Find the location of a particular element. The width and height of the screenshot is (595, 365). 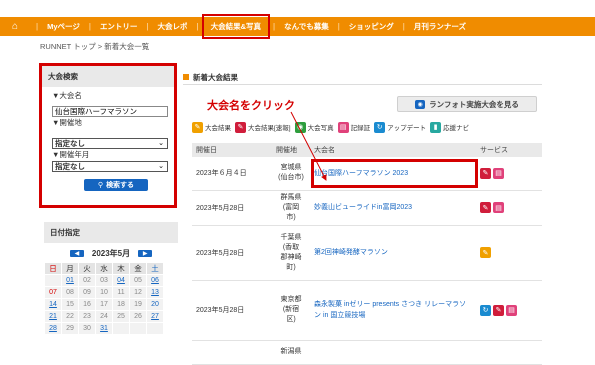

cheer-teal-icon: ▮ is located at coordinates (436, 127).